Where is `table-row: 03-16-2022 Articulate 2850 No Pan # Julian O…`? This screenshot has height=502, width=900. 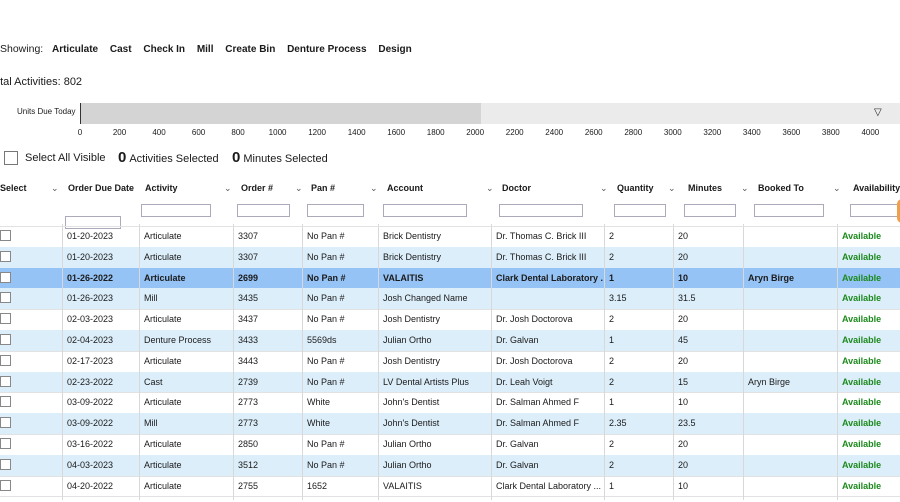
table-row: 03-16-2022 Articulate 2850 No Pan # Julian O… is located at coordinates (450, 444).